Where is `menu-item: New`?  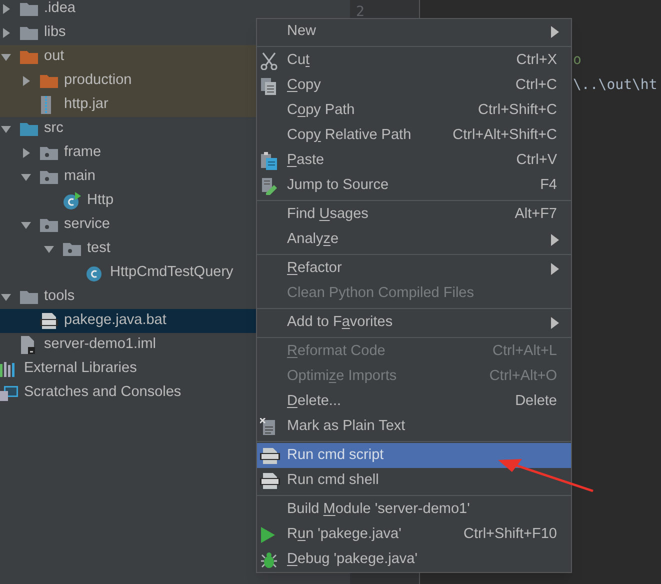 menu-item: New is located at coordinates (414, 31).